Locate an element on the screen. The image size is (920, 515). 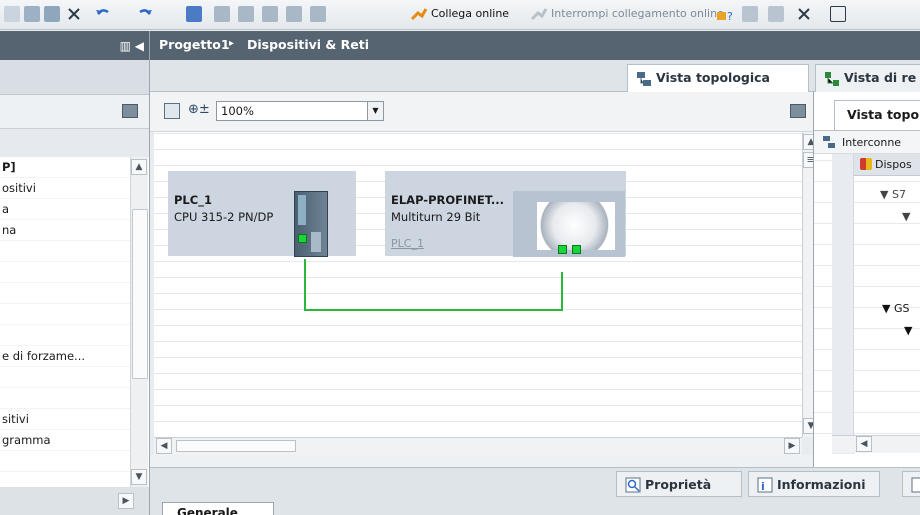
cross-reference-icon is located at coordinates (750, 14).